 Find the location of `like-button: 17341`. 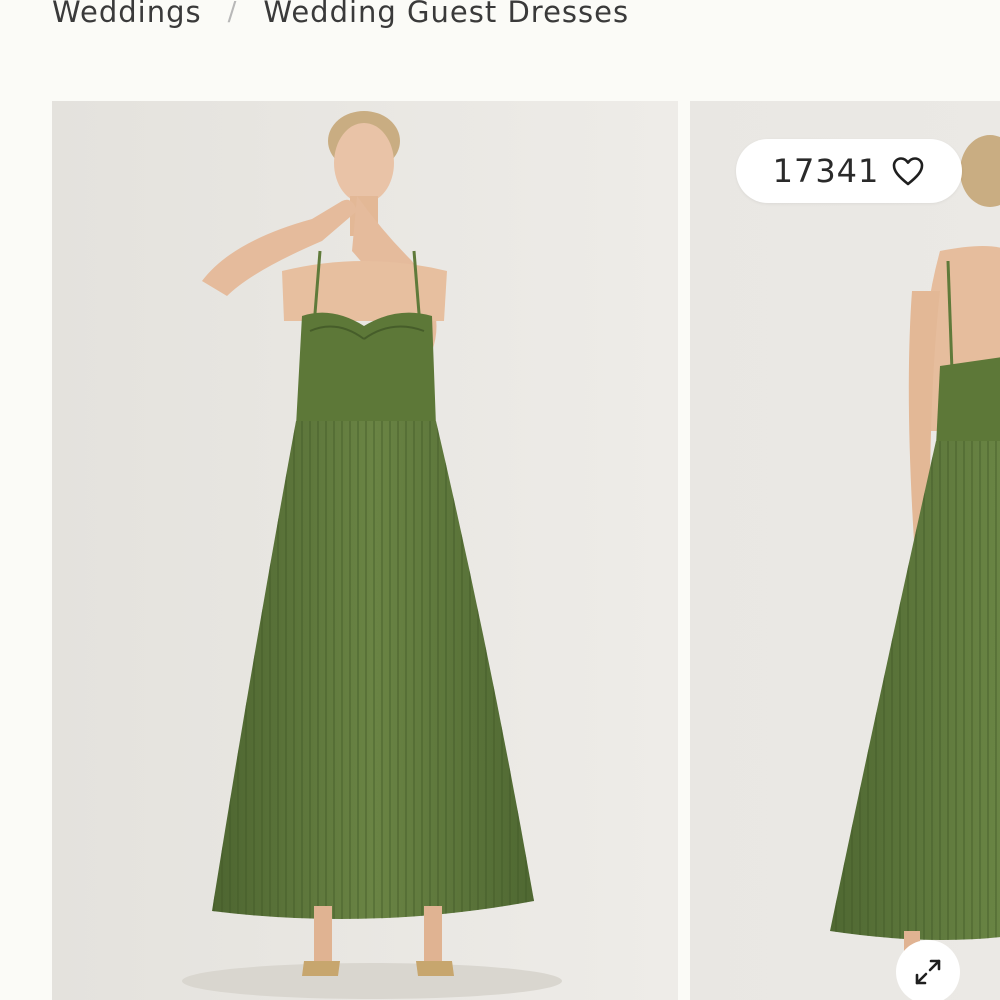

like-button: 17341 is located at coordinates (849, 171).